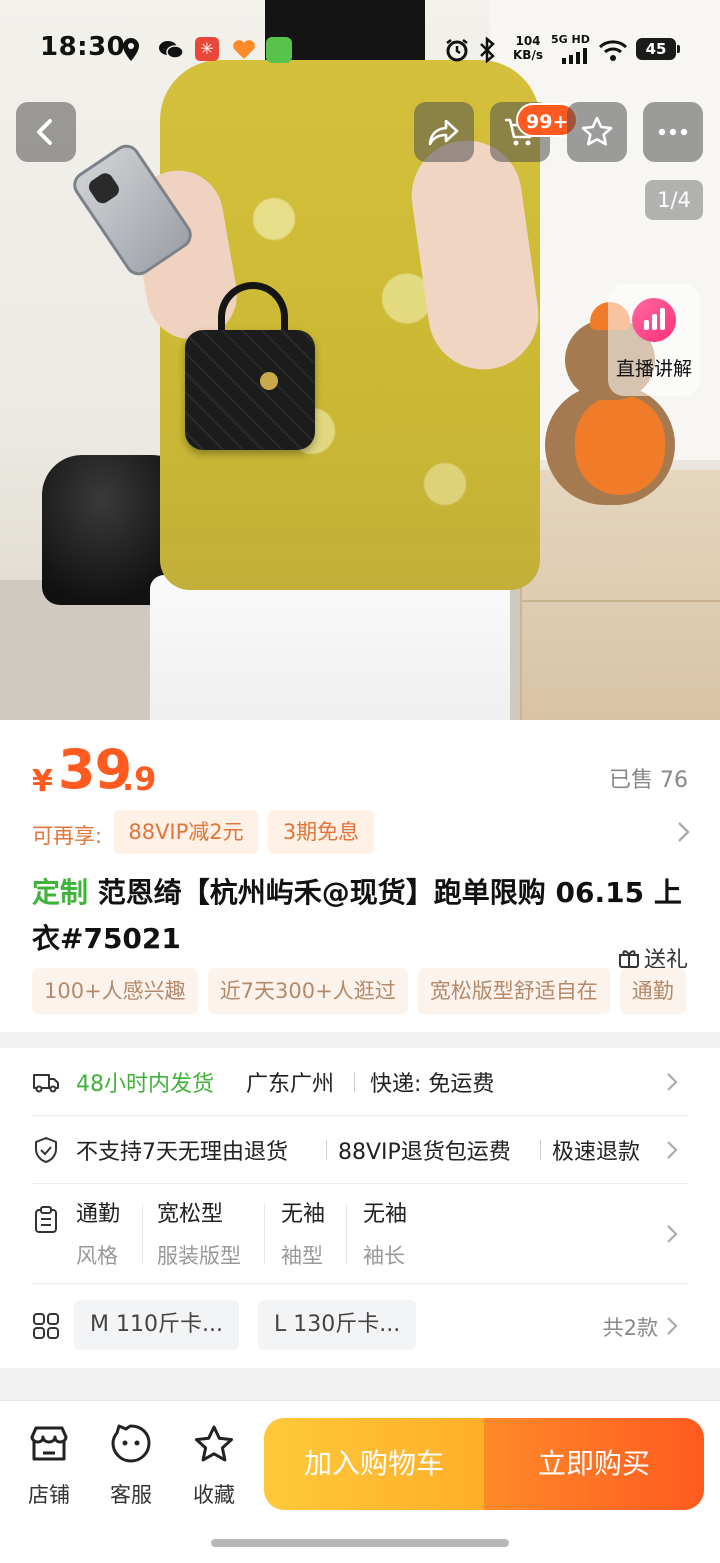  What do you see at coordinates (321, 832) in the screenshot?
I see `promo-tag: 3期免息` at bounding box center [321, 832].